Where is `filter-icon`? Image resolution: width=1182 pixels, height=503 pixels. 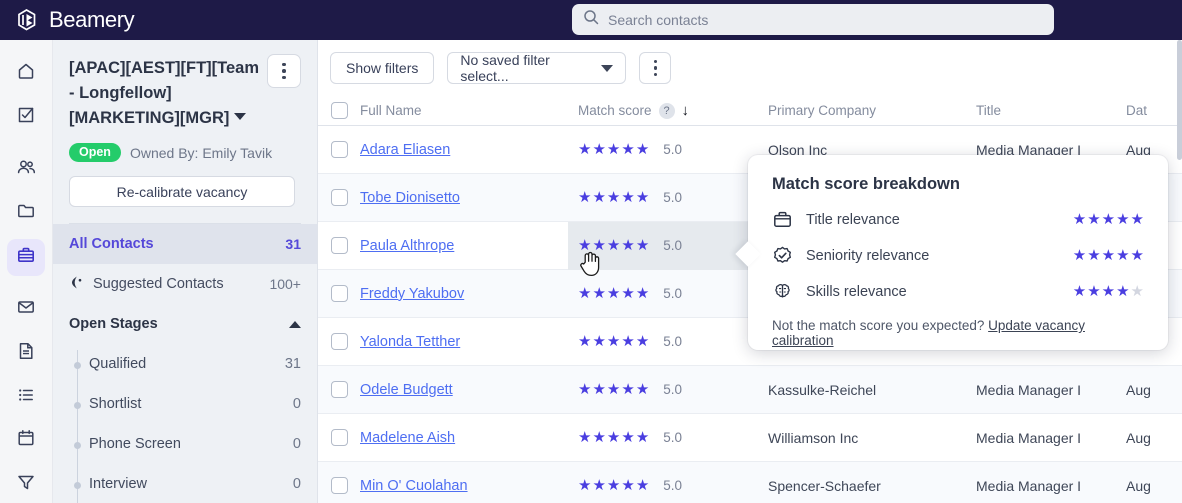
filter-icon is located at coordinates (26, 484).